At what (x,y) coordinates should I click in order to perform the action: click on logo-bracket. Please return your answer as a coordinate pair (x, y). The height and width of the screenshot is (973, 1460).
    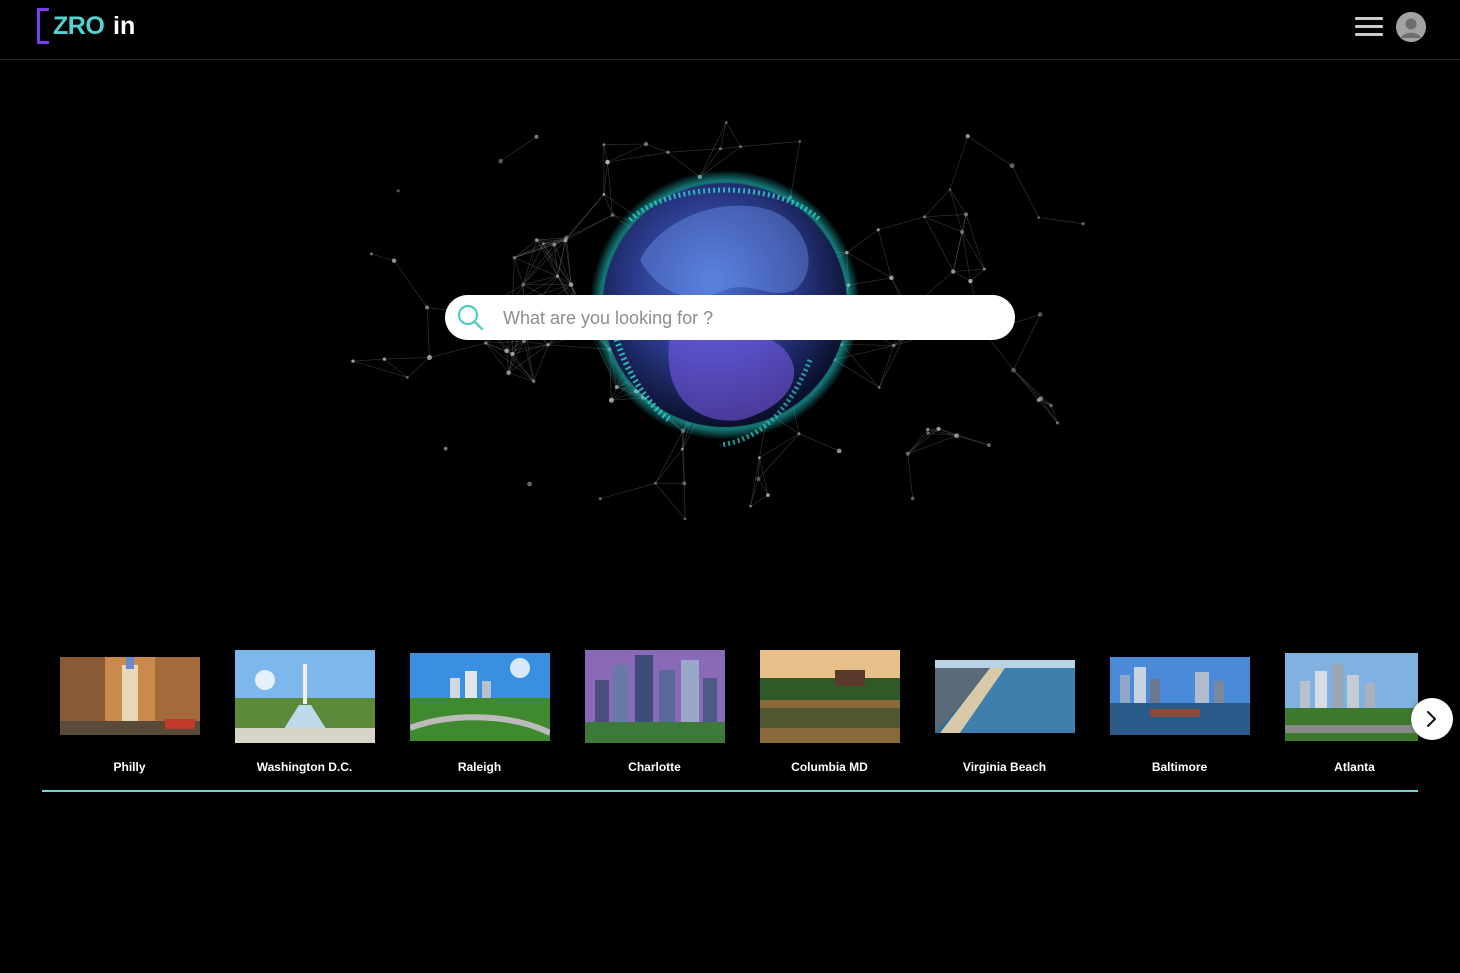
    Looking at the image, I should click on (43, 26).